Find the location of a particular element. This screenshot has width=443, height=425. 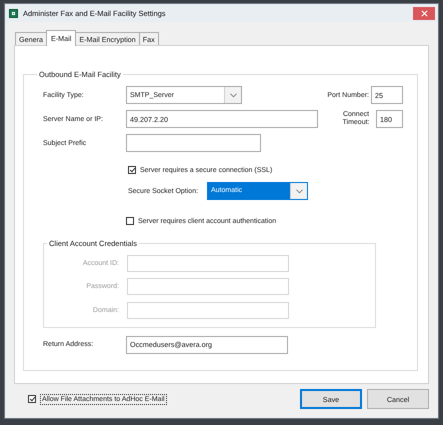

app-icon is located at coordinates (13, 13).